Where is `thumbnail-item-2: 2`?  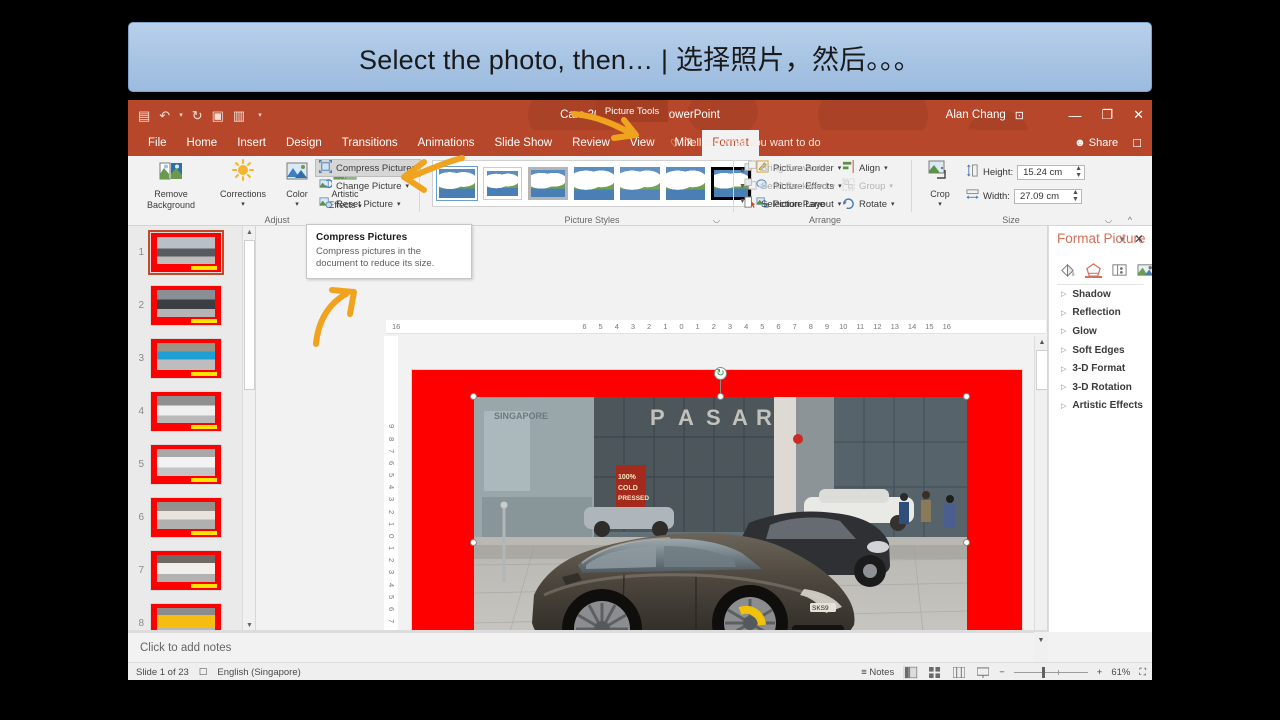
thumbnail-item-2: 2 is located at coordinates (191, 305).